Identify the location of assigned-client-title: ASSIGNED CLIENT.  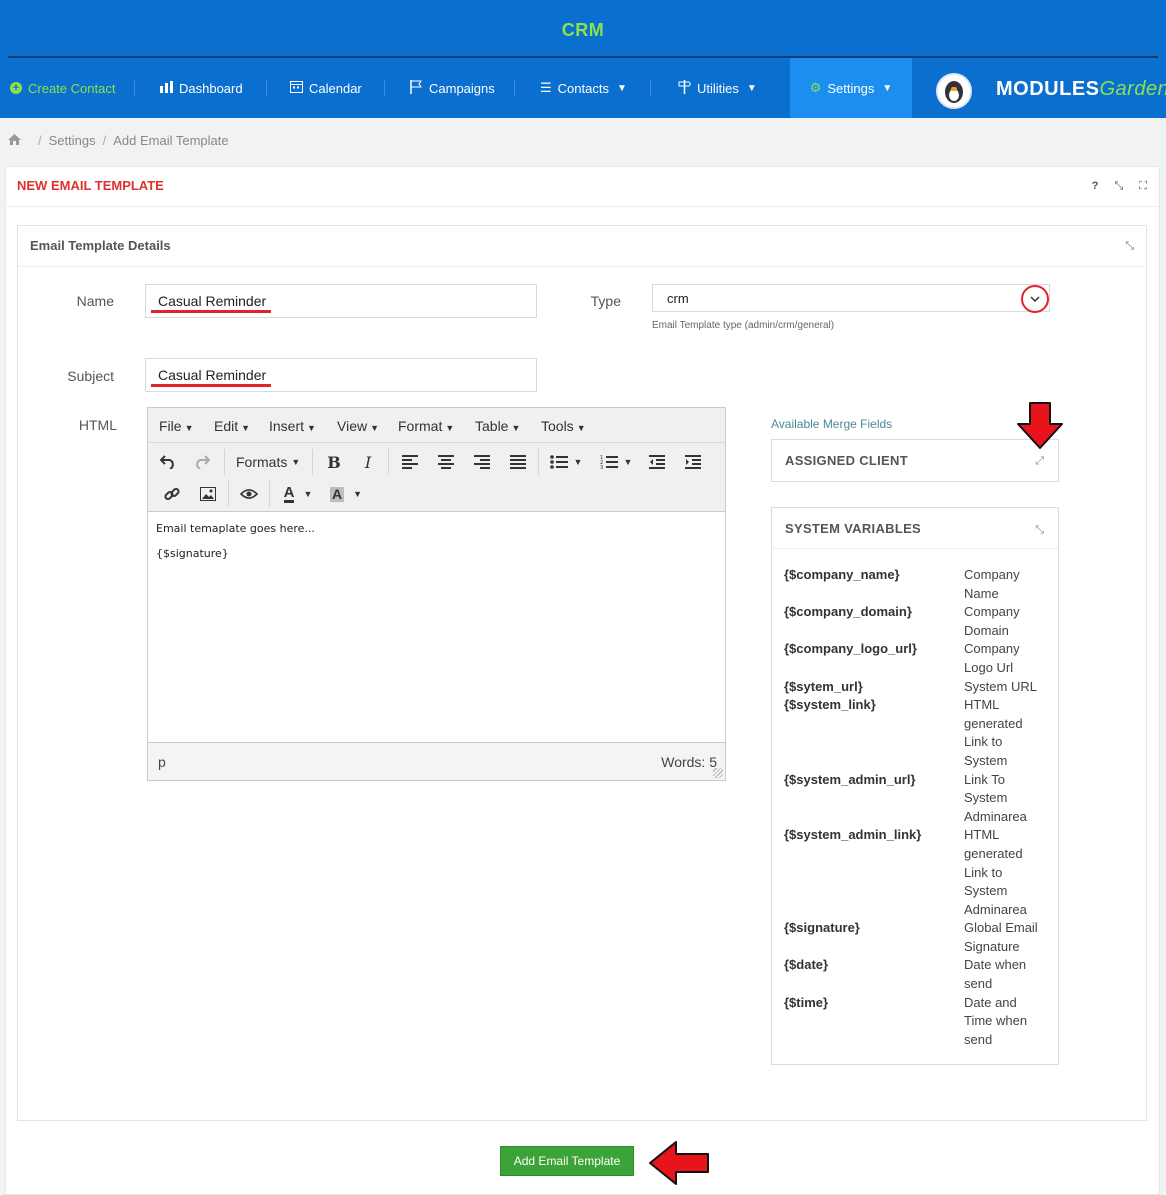
(846, 460).